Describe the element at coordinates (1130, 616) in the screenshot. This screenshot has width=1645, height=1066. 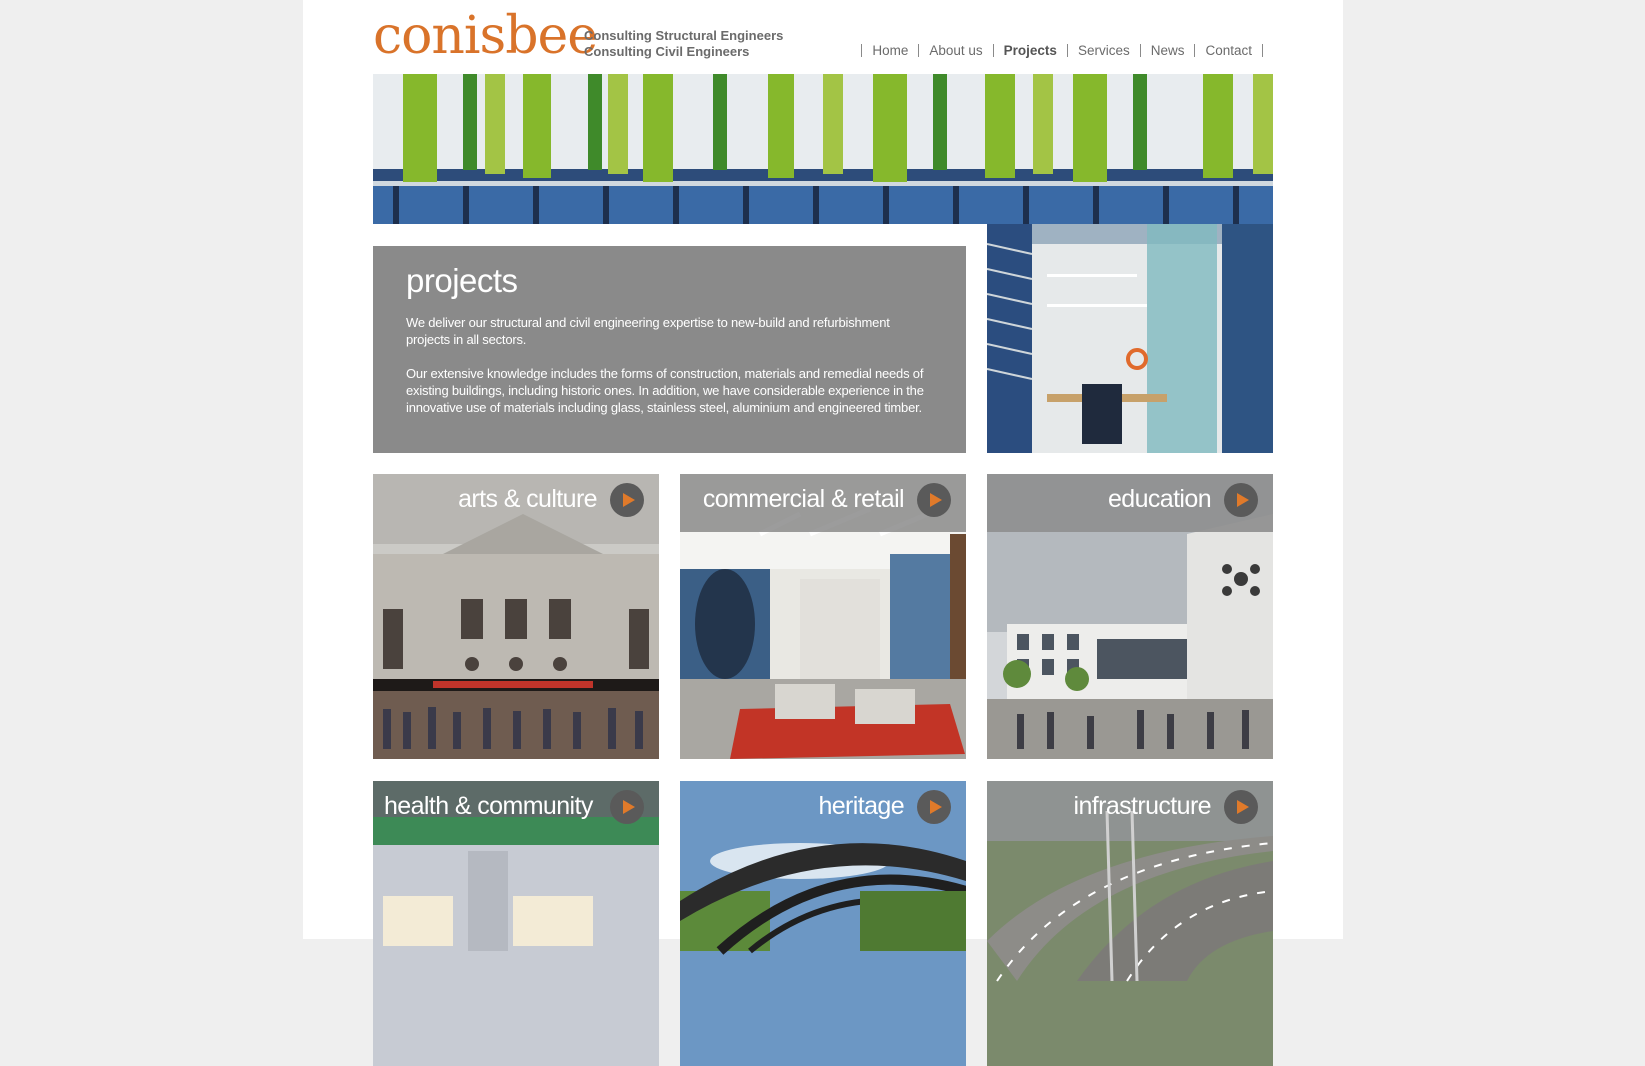
I see `tile-education: education` at that location.